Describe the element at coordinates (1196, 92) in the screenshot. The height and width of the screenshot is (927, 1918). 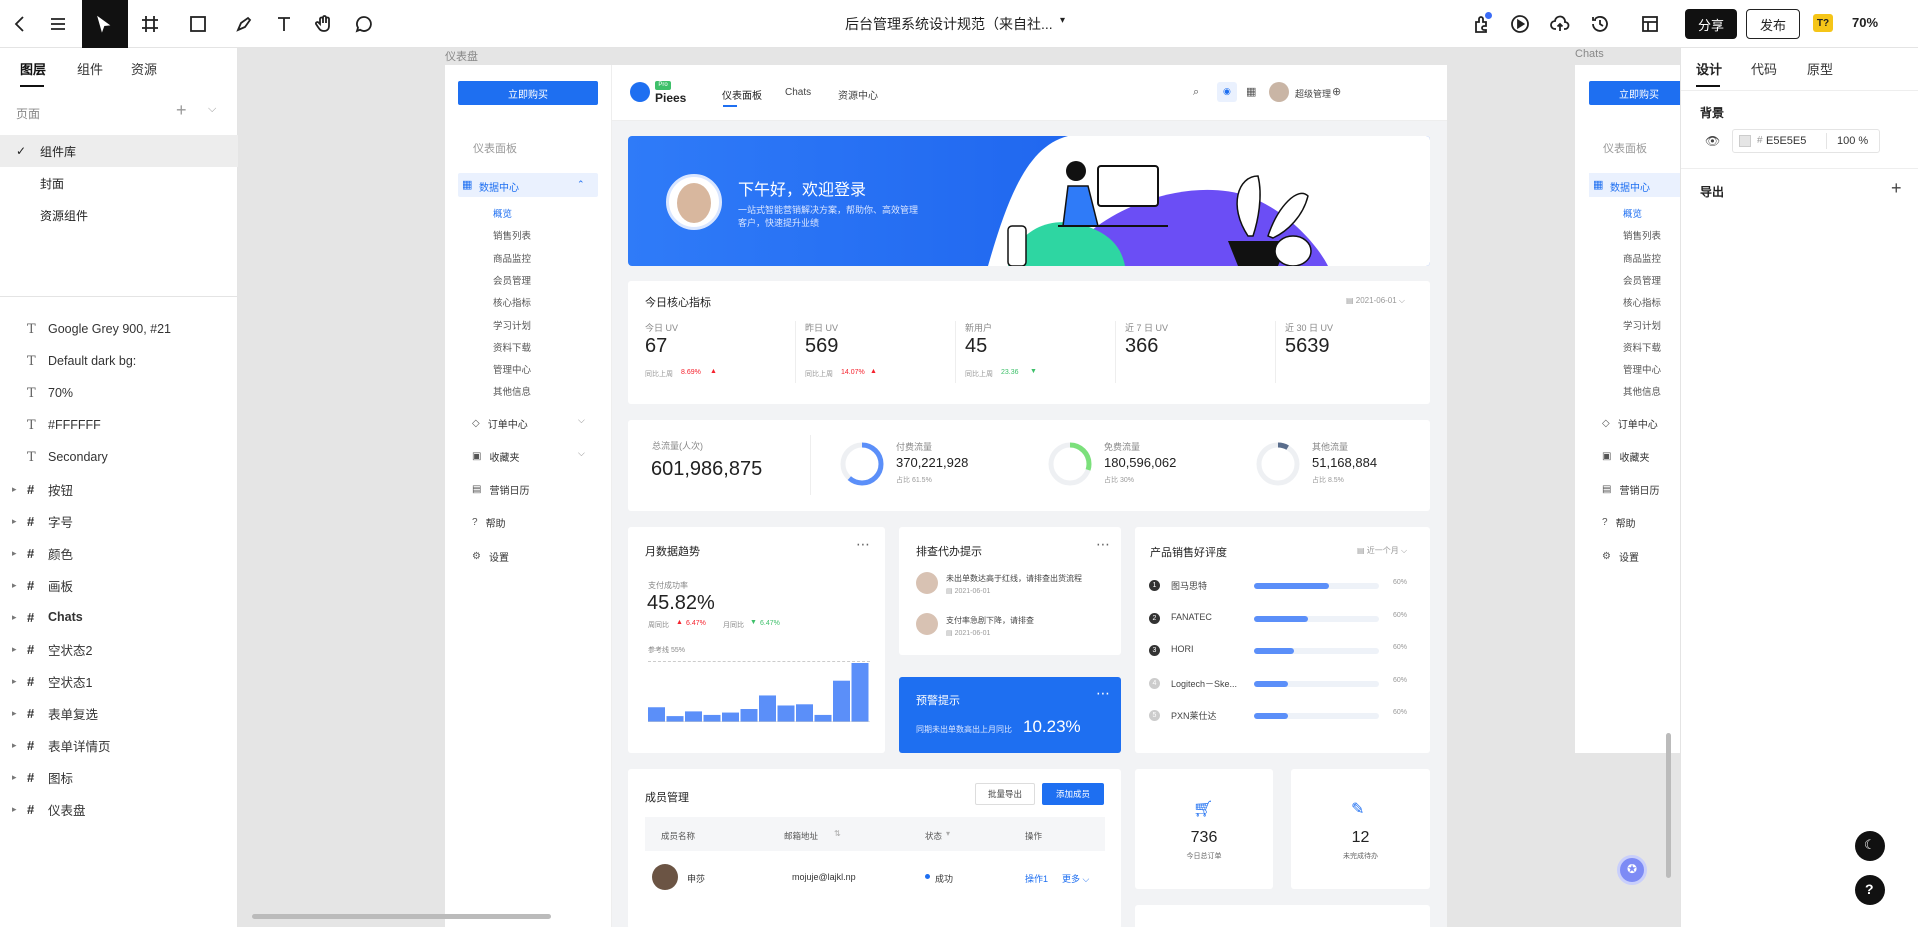
I see `search-icon: ⌕` at that location.